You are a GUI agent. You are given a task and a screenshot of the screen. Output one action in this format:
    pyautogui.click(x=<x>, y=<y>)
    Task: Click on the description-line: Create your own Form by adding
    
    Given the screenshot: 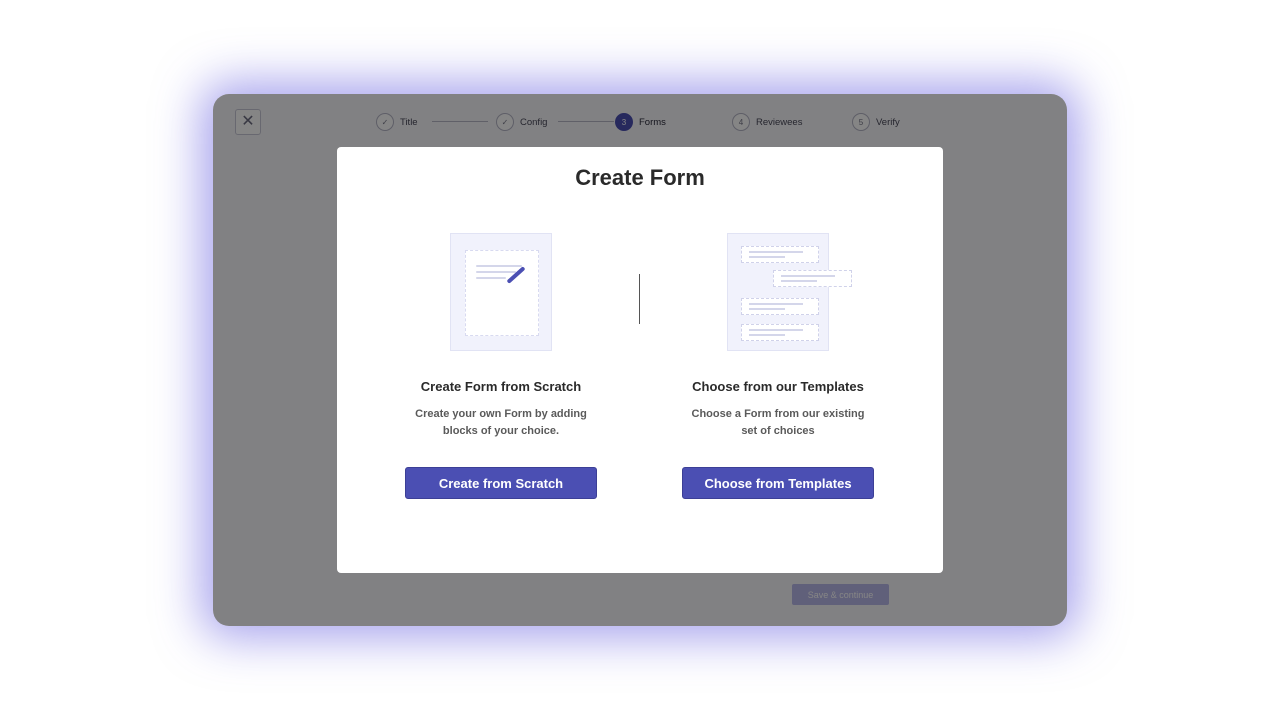 What is the action you would take?
    pyautogui.click(x=501, y=414)
    